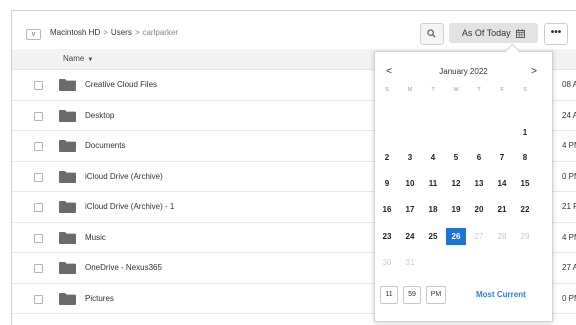  What do you see at coordinates (525, 157) in the screenshot?
I see `calendar-day: 8` at bounding box center [525, 157].